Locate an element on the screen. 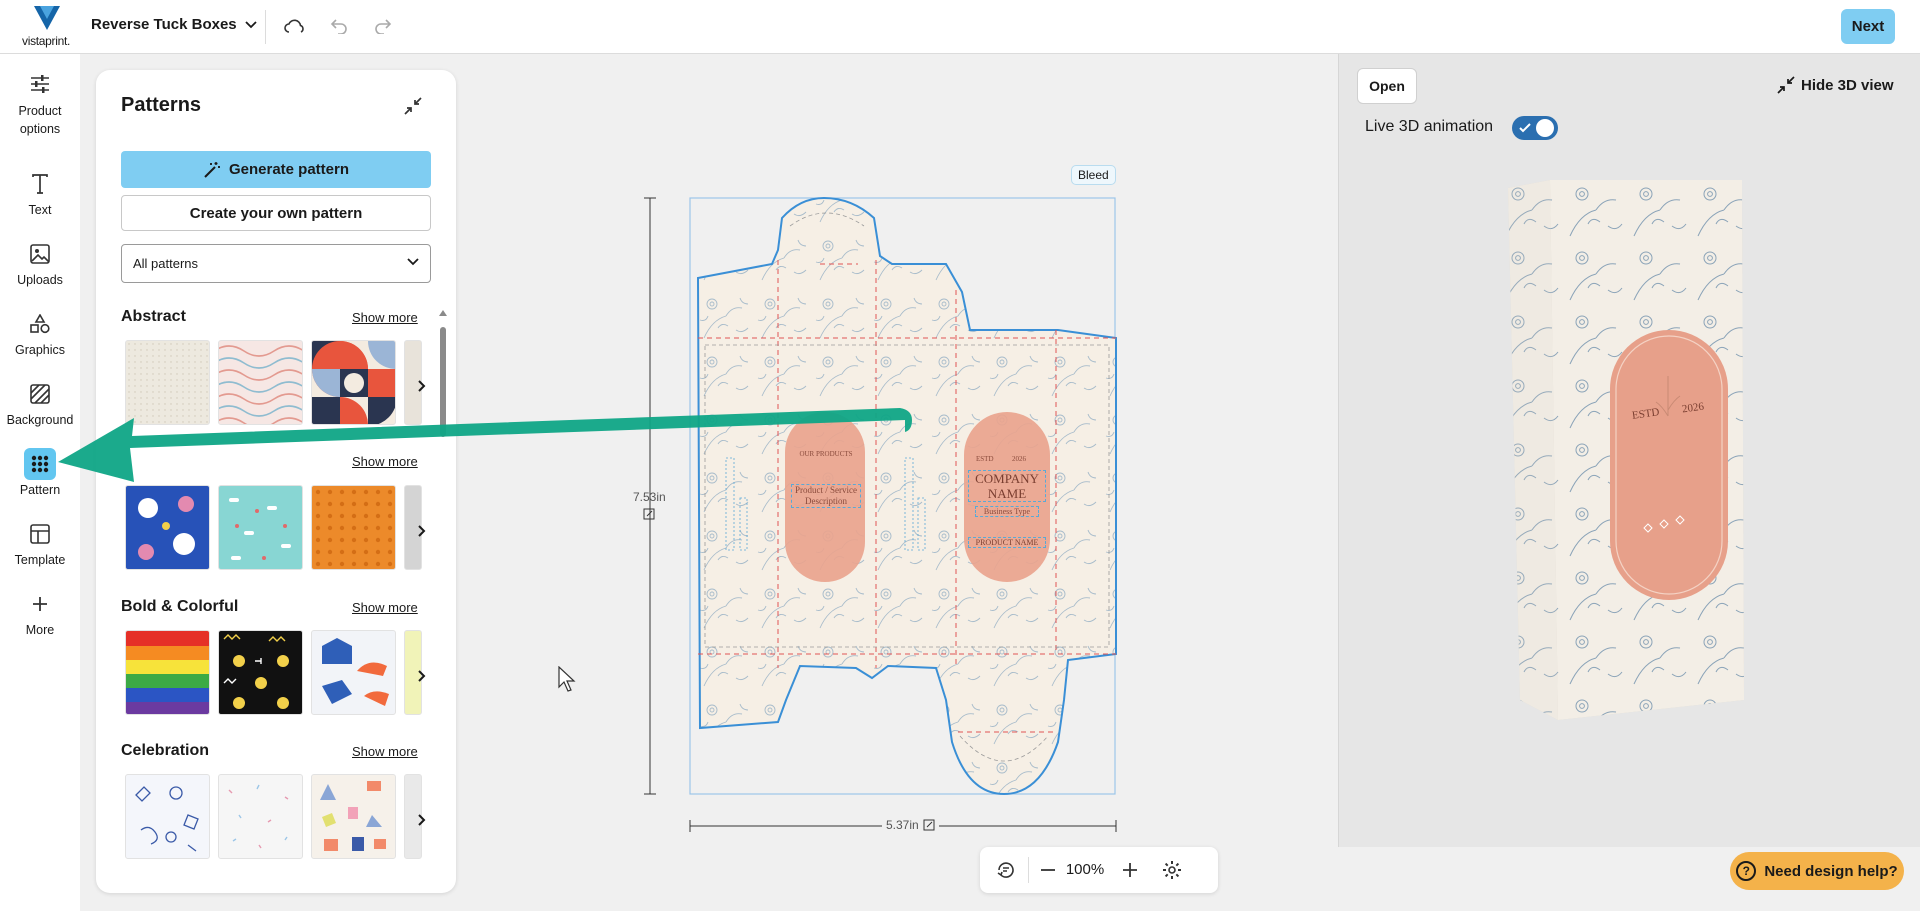  box-company-name: COMPANY NAME is located at coordinates (1007, 486).